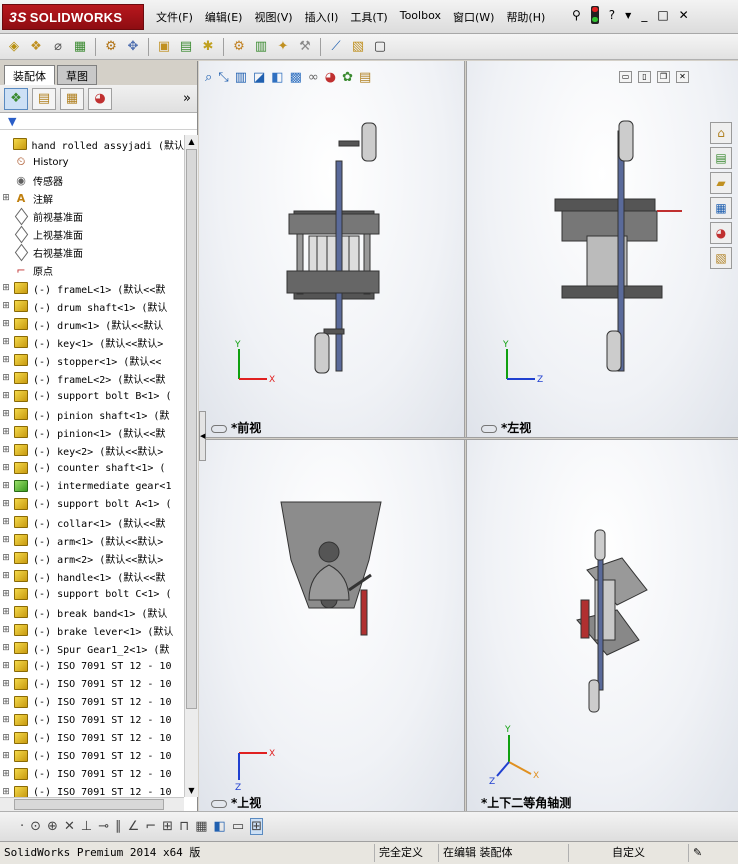 The image size is (738, 864). Describe the element at coordinates (261, 47) in the screenshot. I see `bill-of-materials-icon: ▥` at that location.